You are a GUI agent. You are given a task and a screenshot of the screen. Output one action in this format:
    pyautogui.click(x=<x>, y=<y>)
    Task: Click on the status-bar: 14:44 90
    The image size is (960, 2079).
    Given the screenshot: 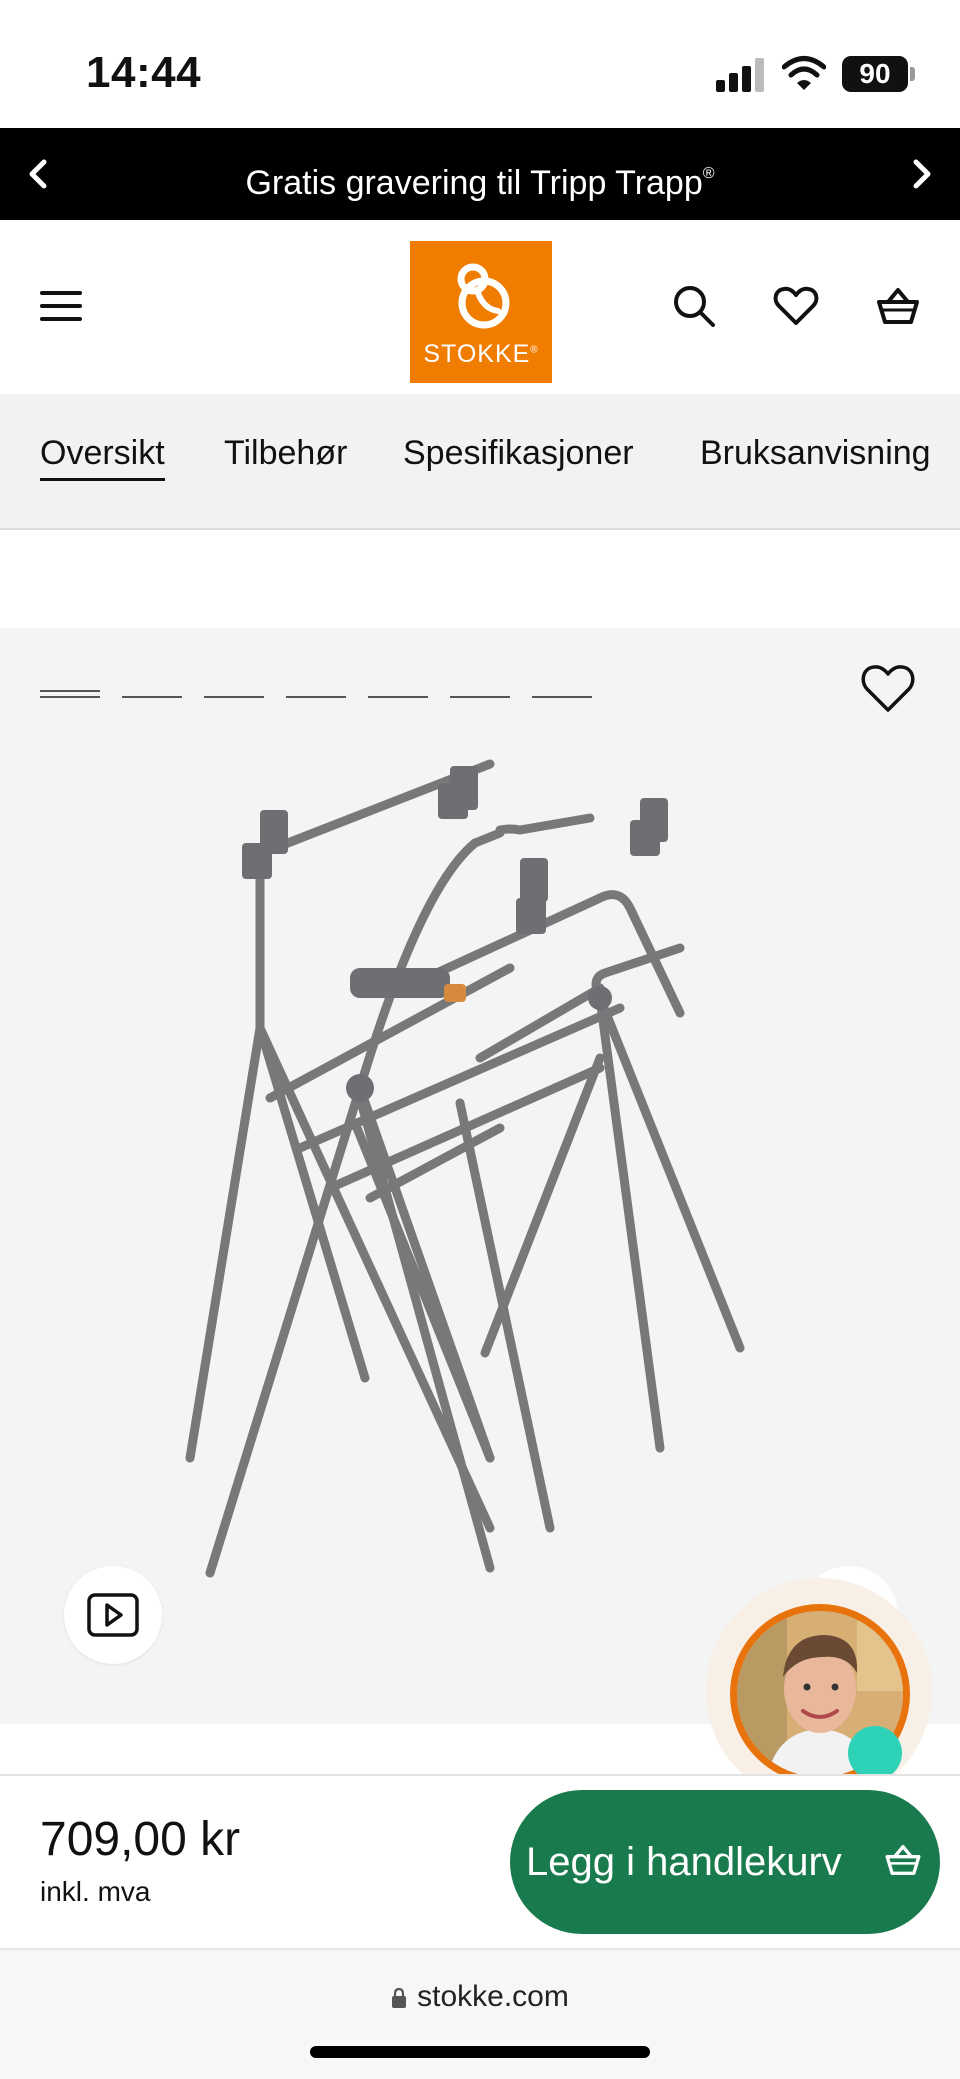 What is the action you would take?
    pyautogui.click(x=480, y=64)
    